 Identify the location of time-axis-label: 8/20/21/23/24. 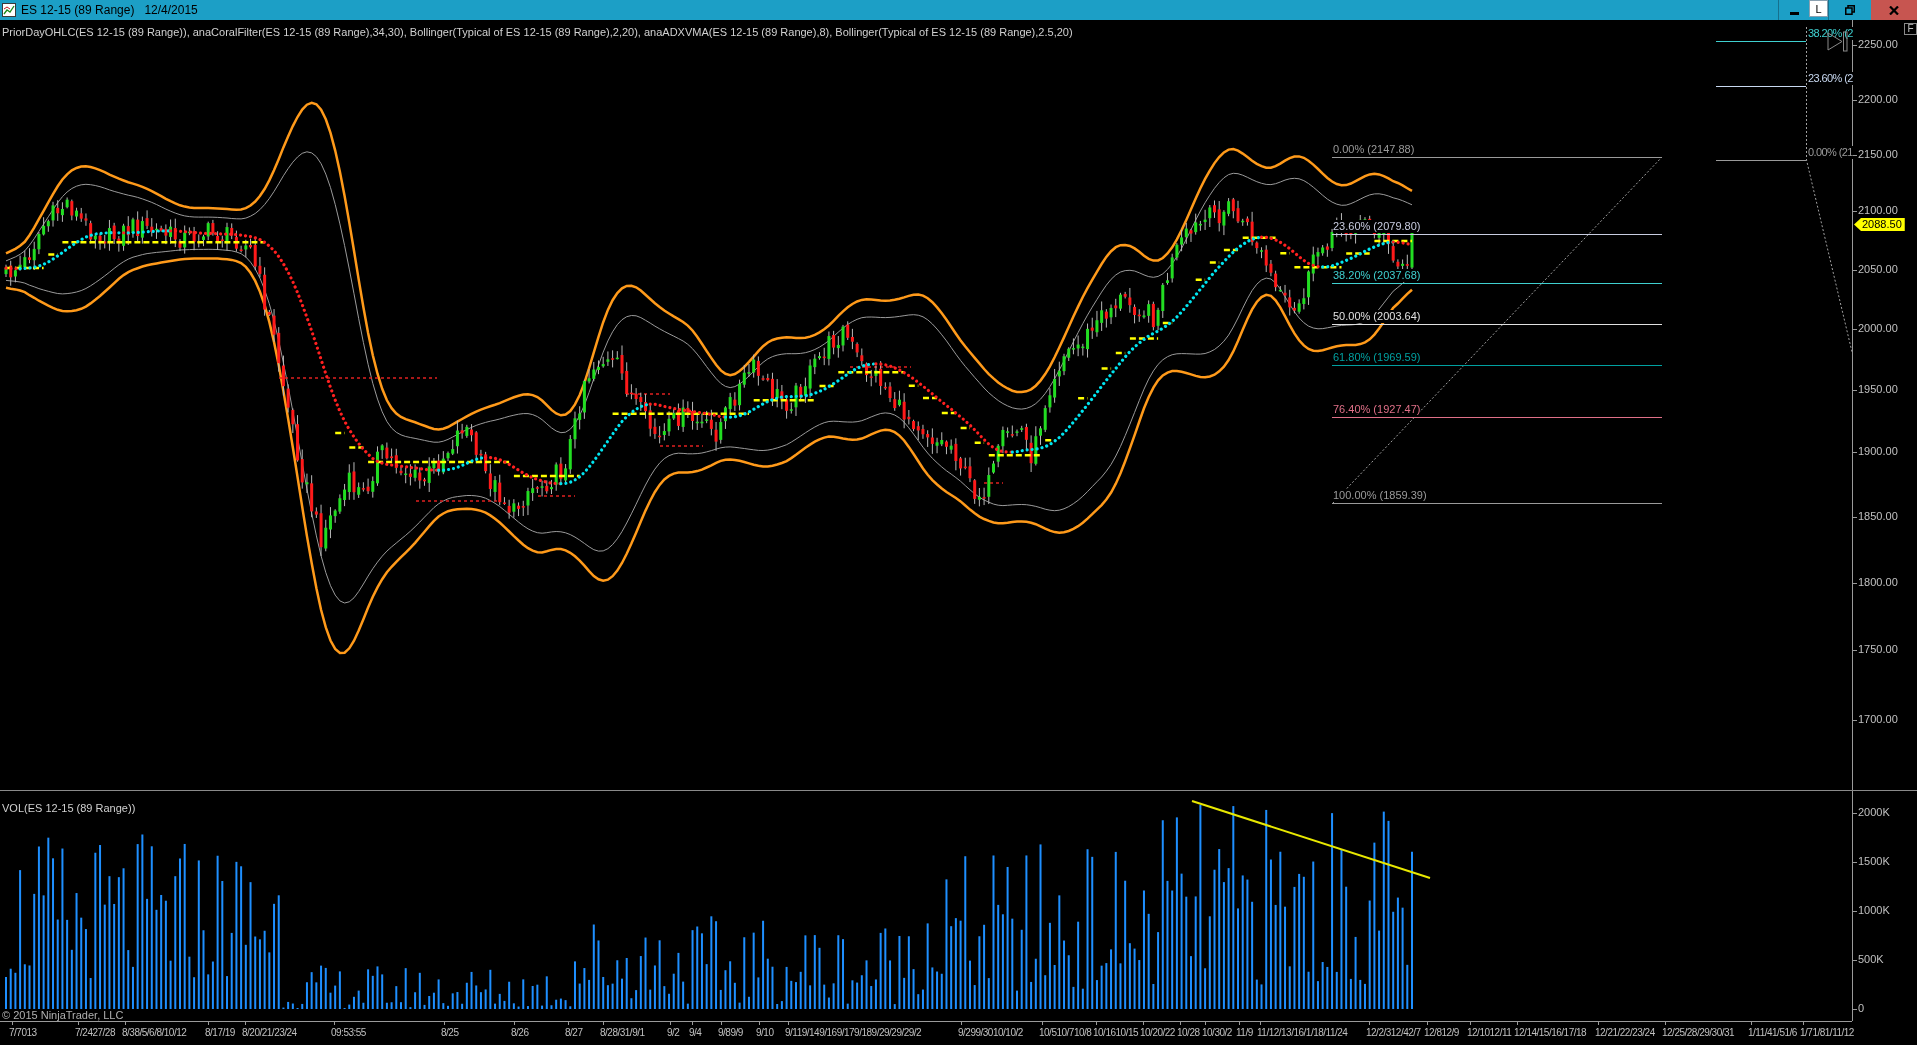
(269, 1032).